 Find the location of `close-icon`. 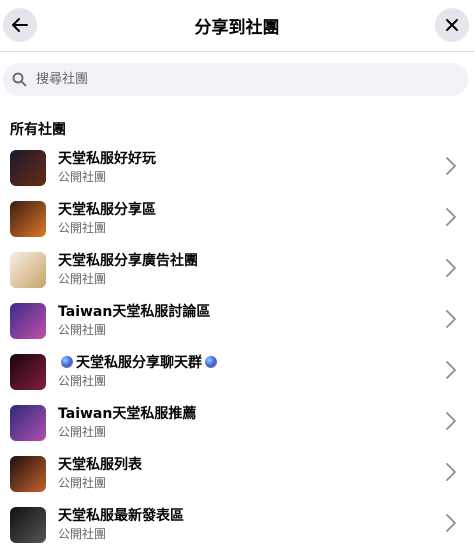

close-icon is located at coordinates (452, 25).